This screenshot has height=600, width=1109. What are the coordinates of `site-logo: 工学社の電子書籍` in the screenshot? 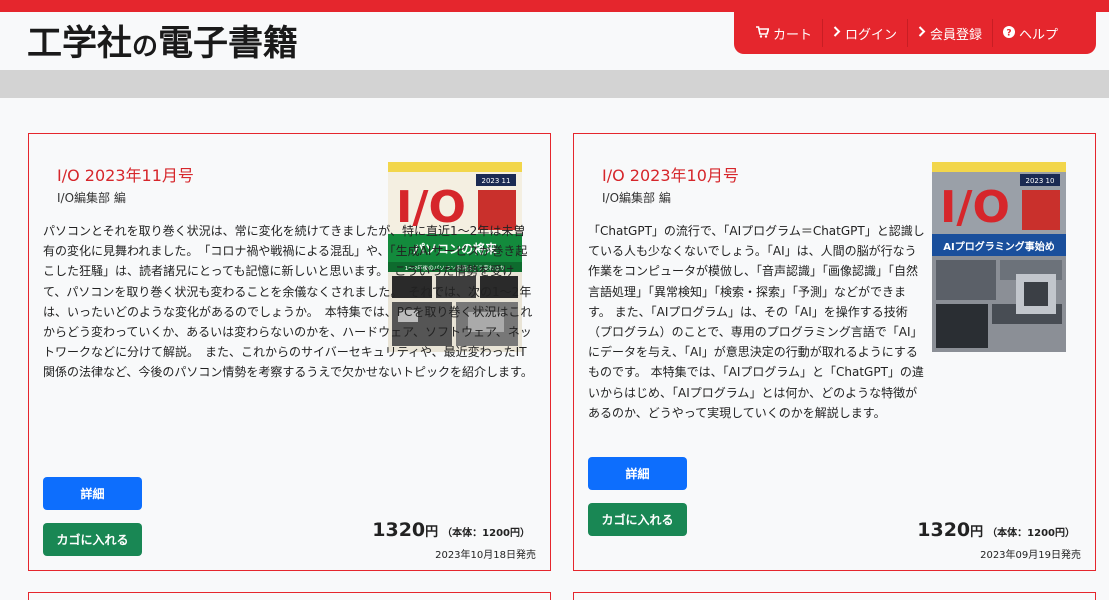 It's located at (162, 45).